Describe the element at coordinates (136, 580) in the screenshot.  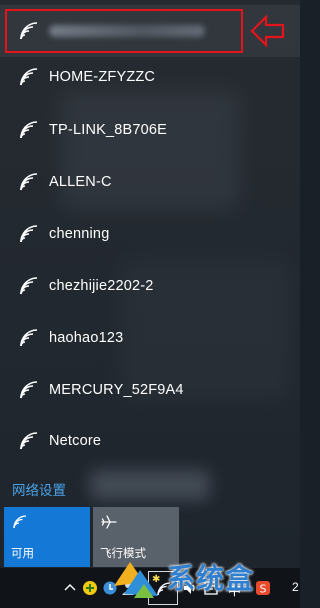
I see `watermark-logo-icon` at that location.